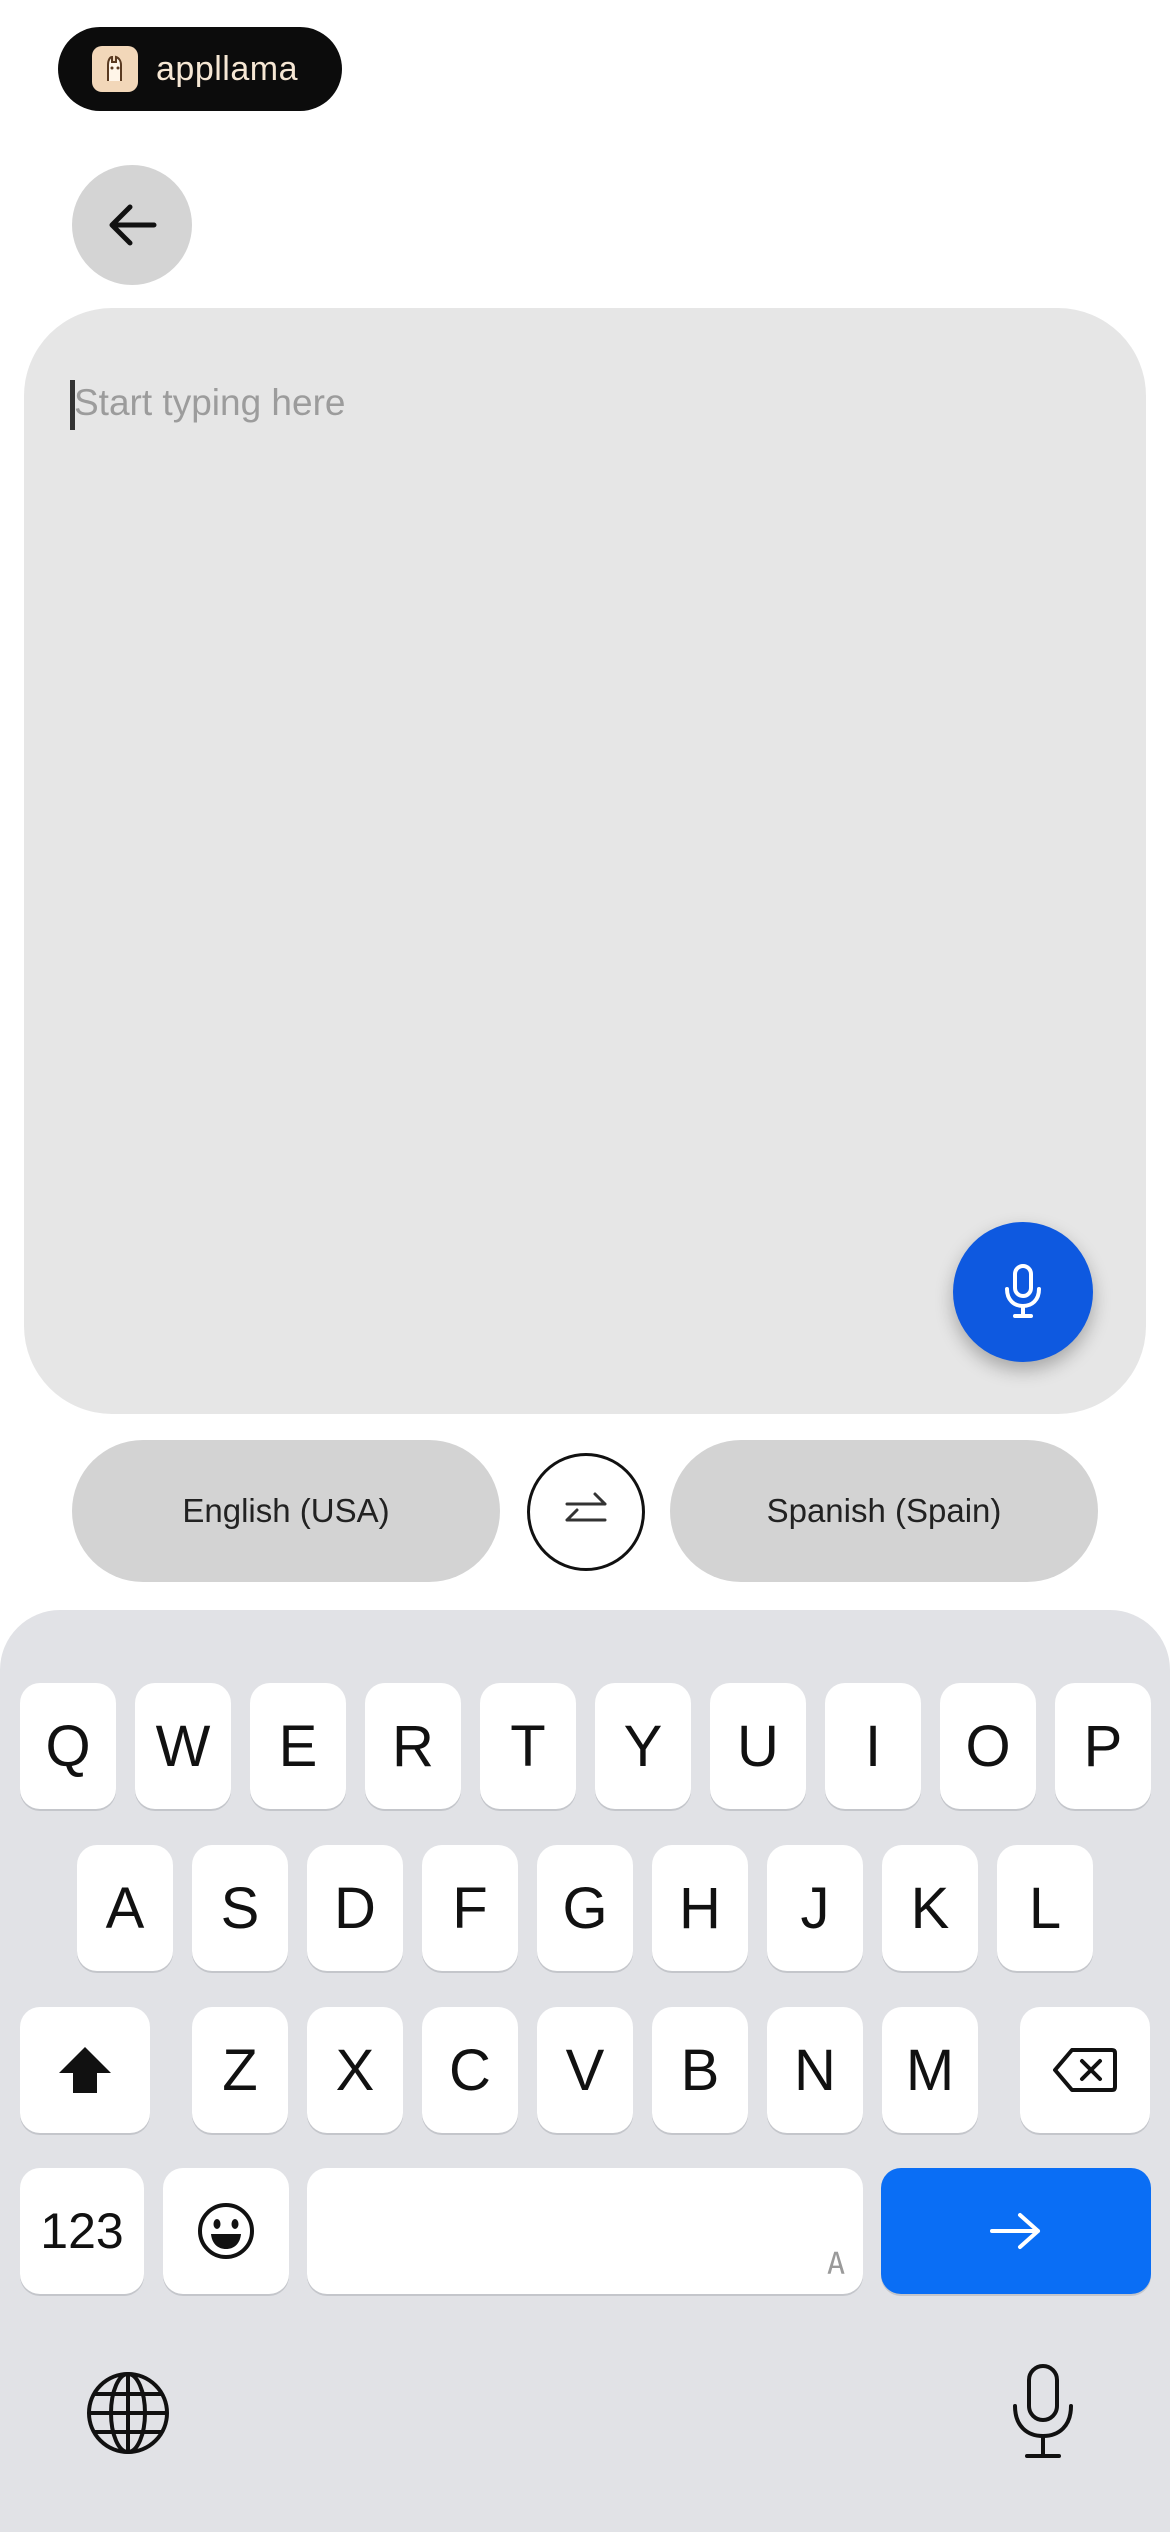  Describe the element at coordinates (988, 1746) in the screenshot. I see `key-o: O` at that location.